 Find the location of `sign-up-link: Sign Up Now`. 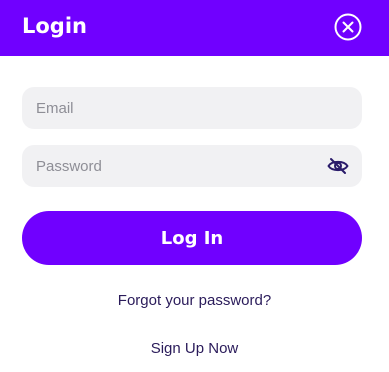

sign-up-link: Sign Up Now is located at coordinates (194, 348).